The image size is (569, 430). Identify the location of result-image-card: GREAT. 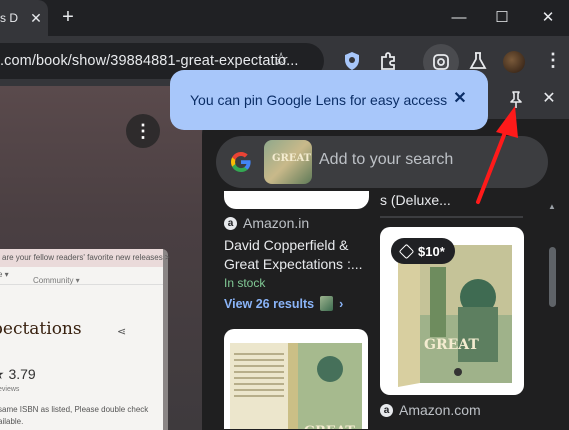
(296, 379).